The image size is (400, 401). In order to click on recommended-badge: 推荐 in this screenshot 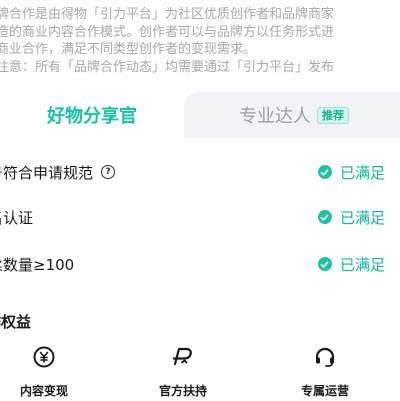, I will do `click(333, 115)`.